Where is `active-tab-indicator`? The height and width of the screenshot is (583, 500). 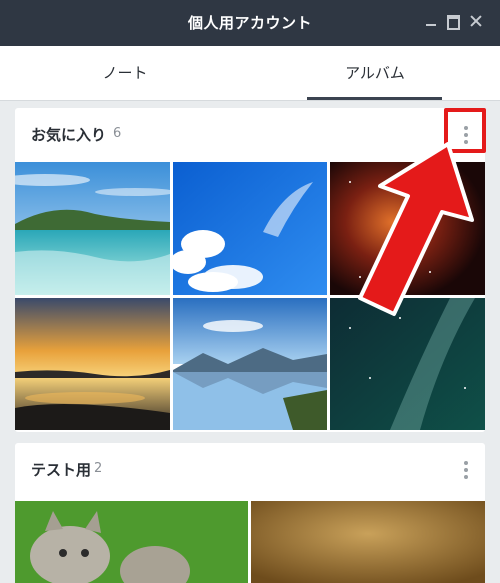
active-tab-indicator is located at coordinates (374, 98).